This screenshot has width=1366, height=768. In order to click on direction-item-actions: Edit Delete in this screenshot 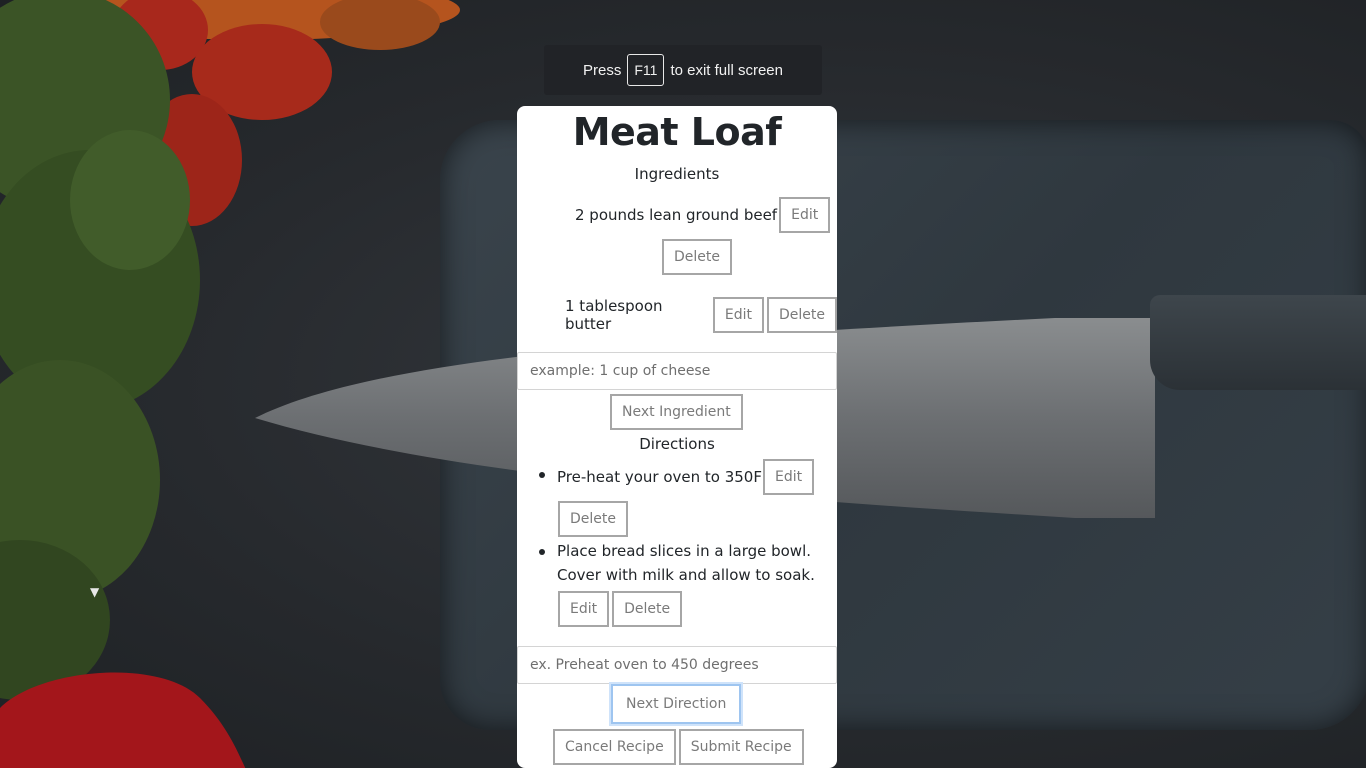, I will do `click(620, 609)`.